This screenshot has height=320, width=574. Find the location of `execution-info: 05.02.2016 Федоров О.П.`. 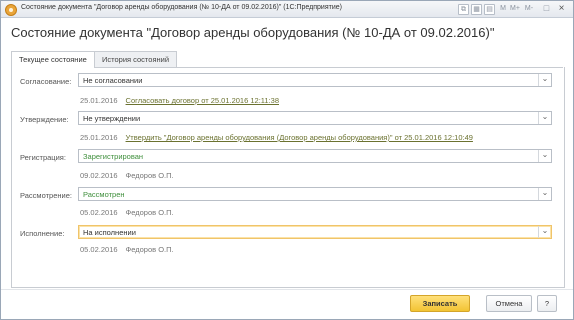

execution-info: 05.02.2016 Федоров О.П. is located at coordinates (127, 249).